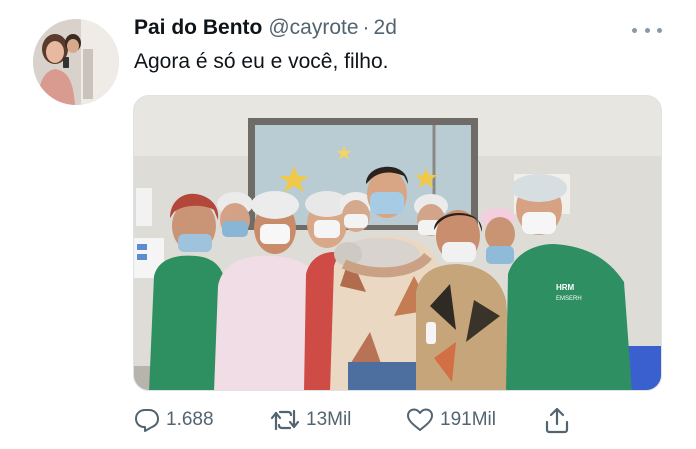 The height and width of the screenshot is (449, 696). I want to click on timestamp: 2d, so click(385, 28).